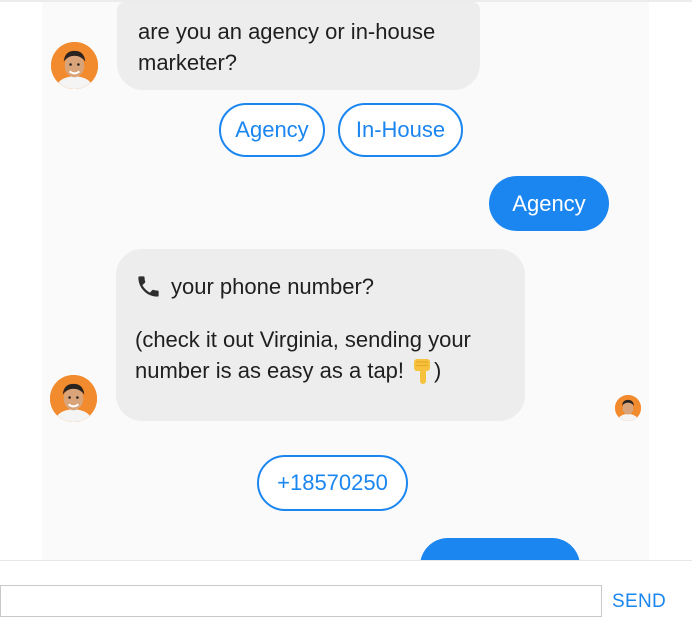  I want to click on phone-icon, so click(148, 286).